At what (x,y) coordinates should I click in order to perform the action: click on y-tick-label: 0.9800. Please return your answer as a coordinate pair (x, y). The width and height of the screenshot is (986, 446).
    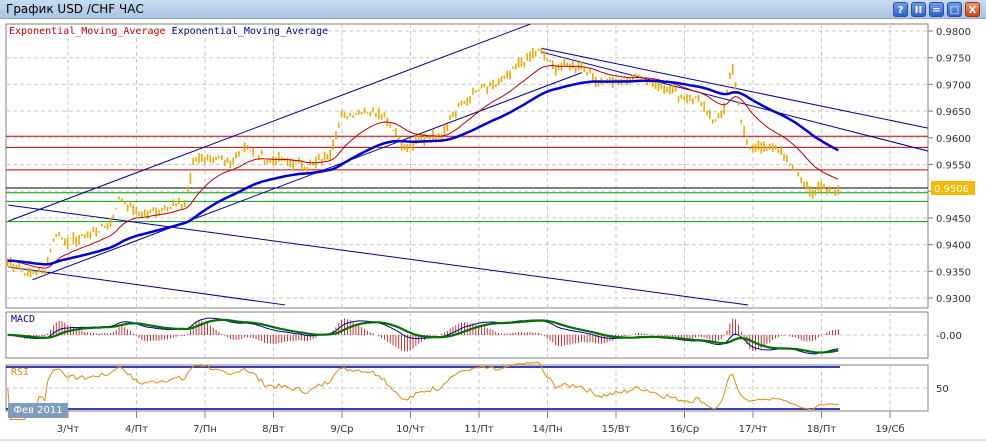
    Looking at the image, I should click on (953, 32).